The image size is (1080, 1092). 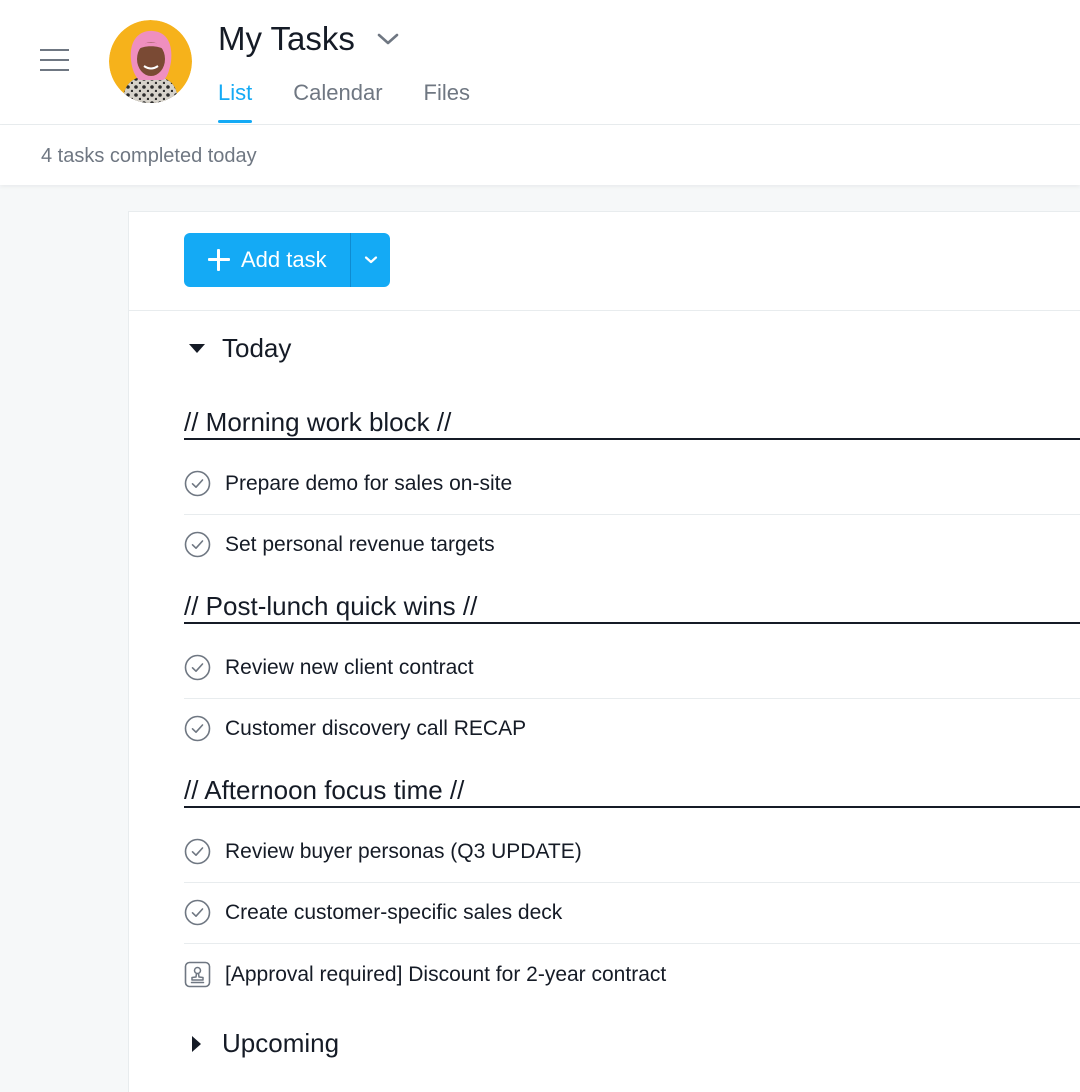 I want to click on tab-files: Files, so click(x=447, y=101).